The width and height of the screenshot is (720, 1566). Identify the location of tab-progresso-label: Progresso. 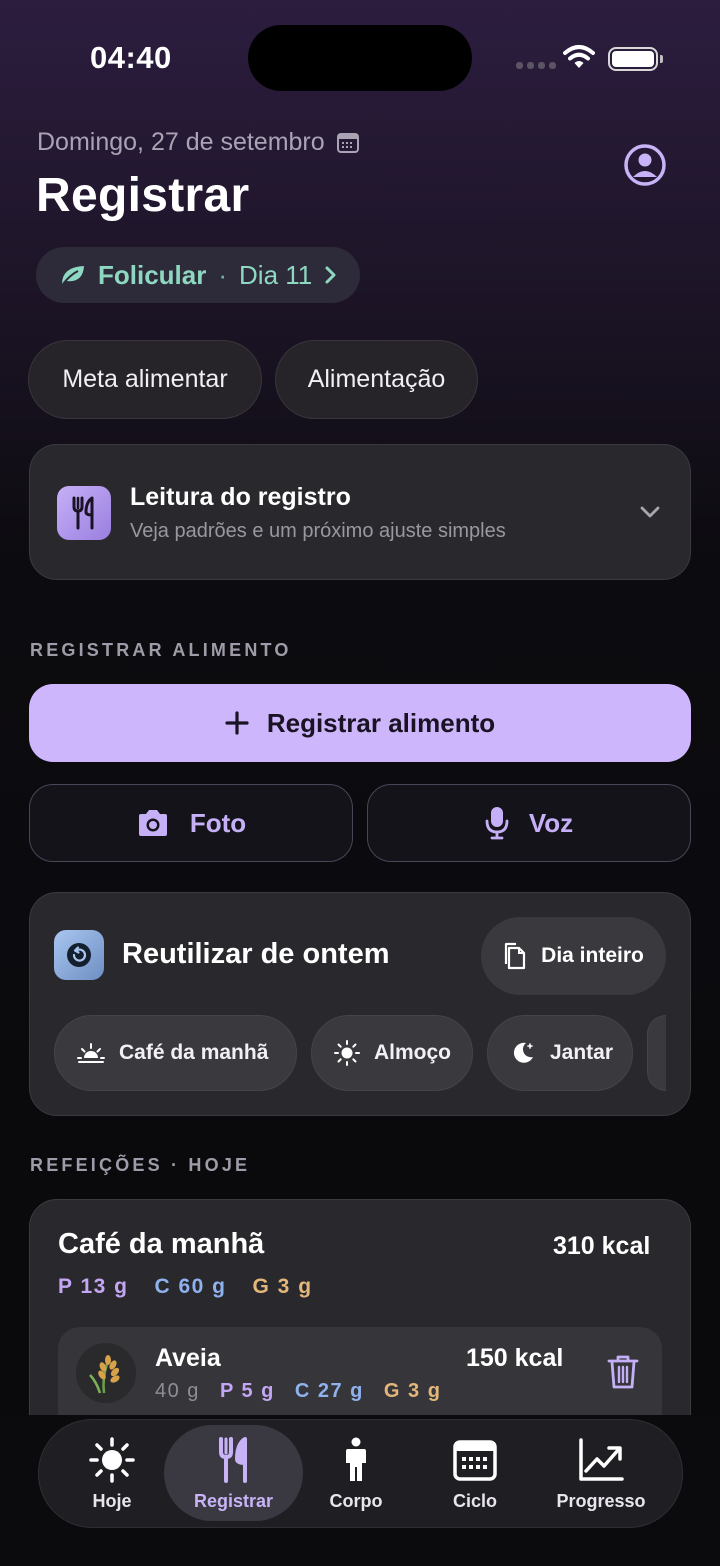
(601, 1501).